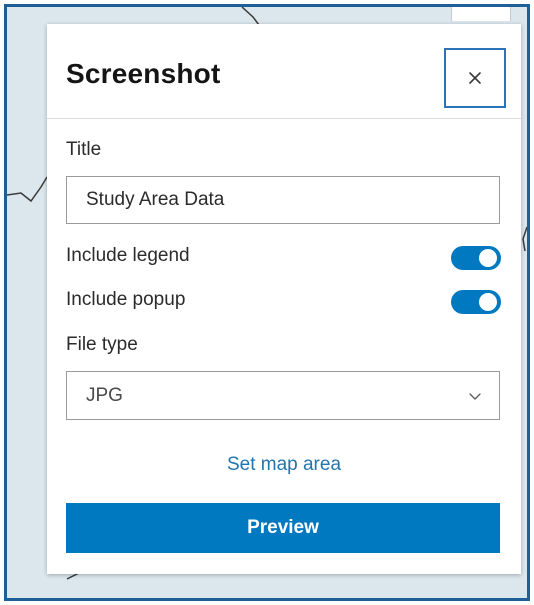 This screenshot has width=534, height=605. I want to click on include-popup-label: Include popup, so click(126, 299).